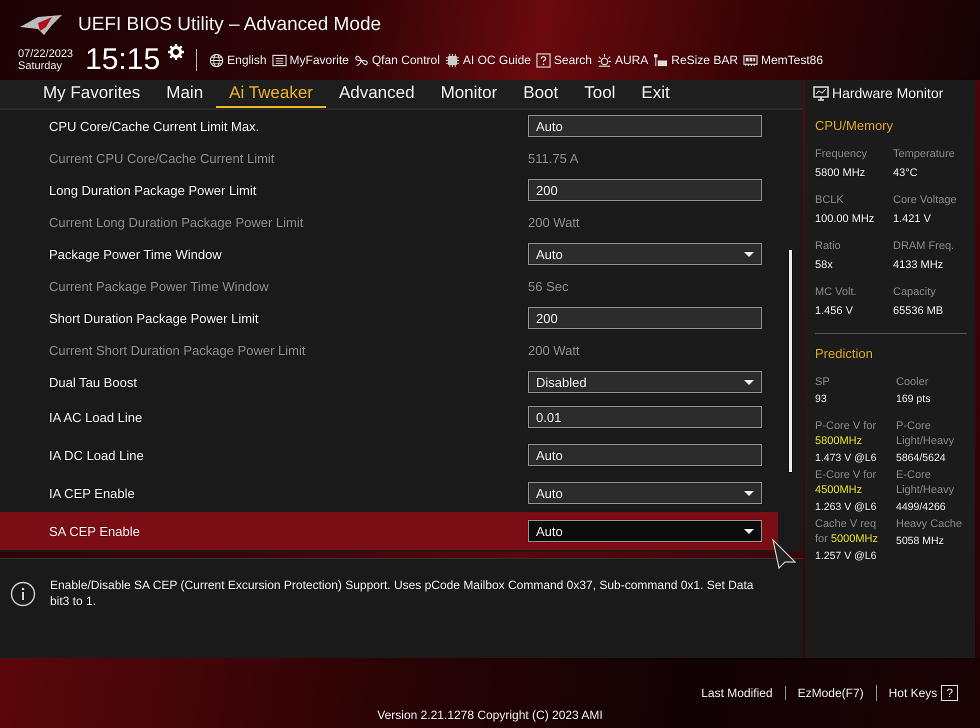 The image size is (980, 728). I want to click on setting-row: IA DC Load Line Auto, so click(389, 455).